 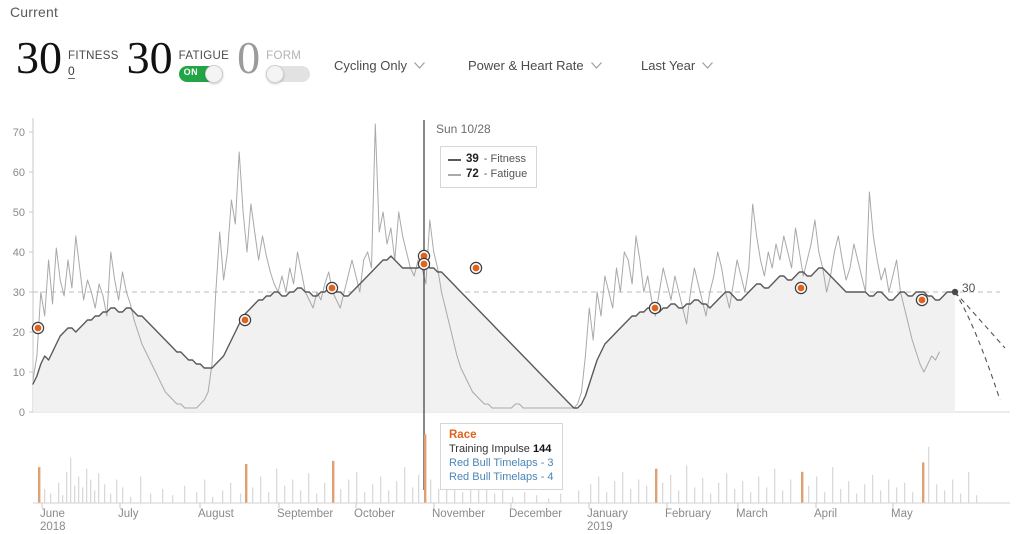 I want to click on race-activity-link-2: Red Bull Timelaps - 4, so click(x=501, y=477).